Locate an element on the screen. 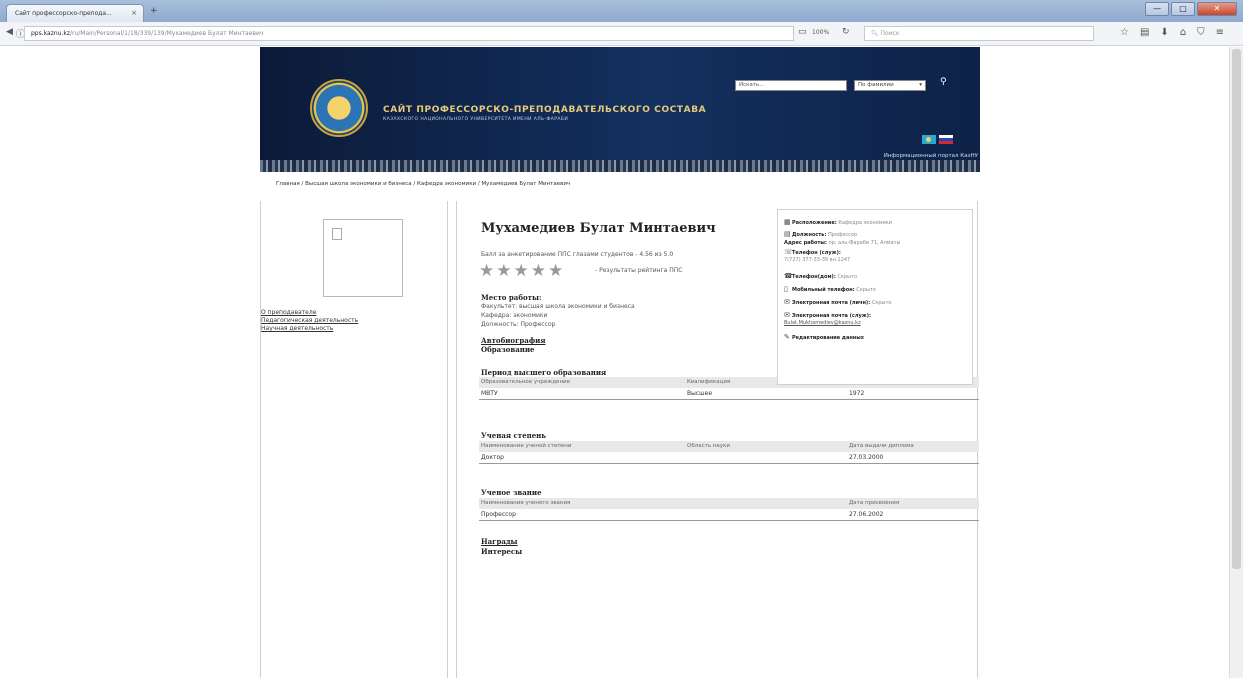 Image resolution: width=1243 pixels, height=678 pixels. contact-email-work: ✉ Электронная почта (служ): is located at coordinates (827, 315).